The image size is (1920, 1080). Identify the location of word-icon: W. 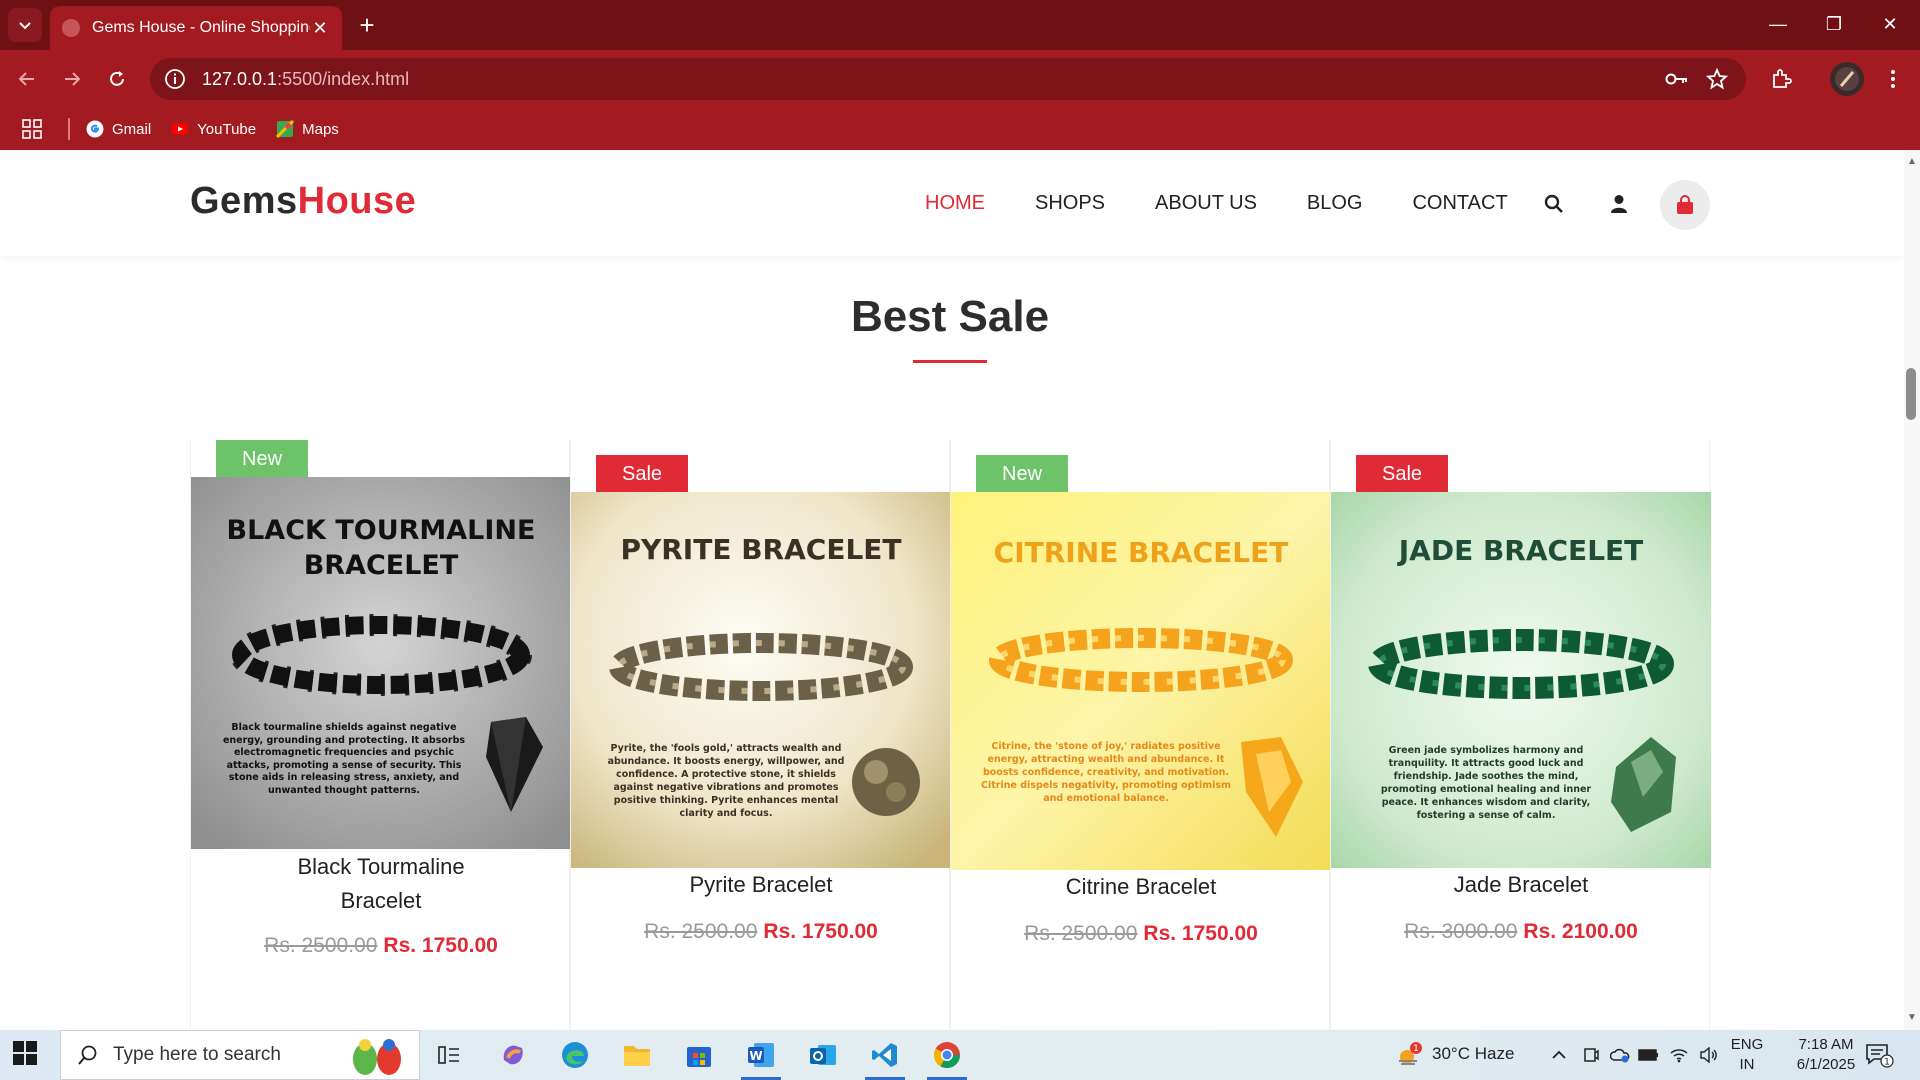
(761, 1055).